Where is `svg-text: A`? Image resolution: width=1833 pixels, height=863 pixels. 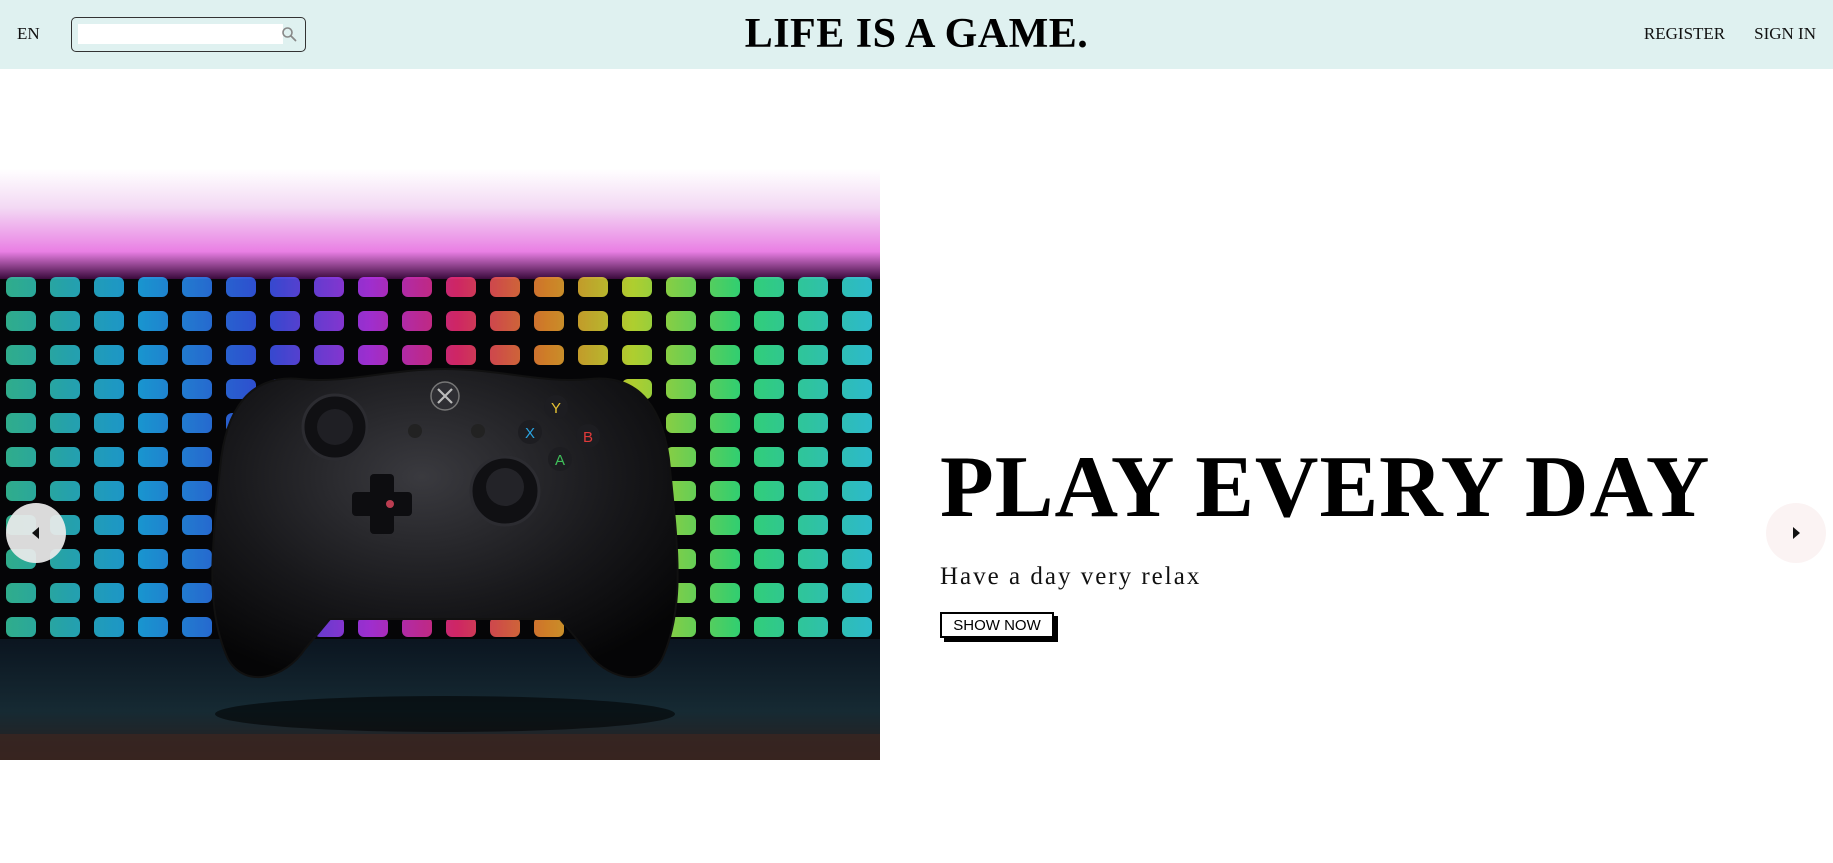
svg-text: A is located at coordinates (560, 460).